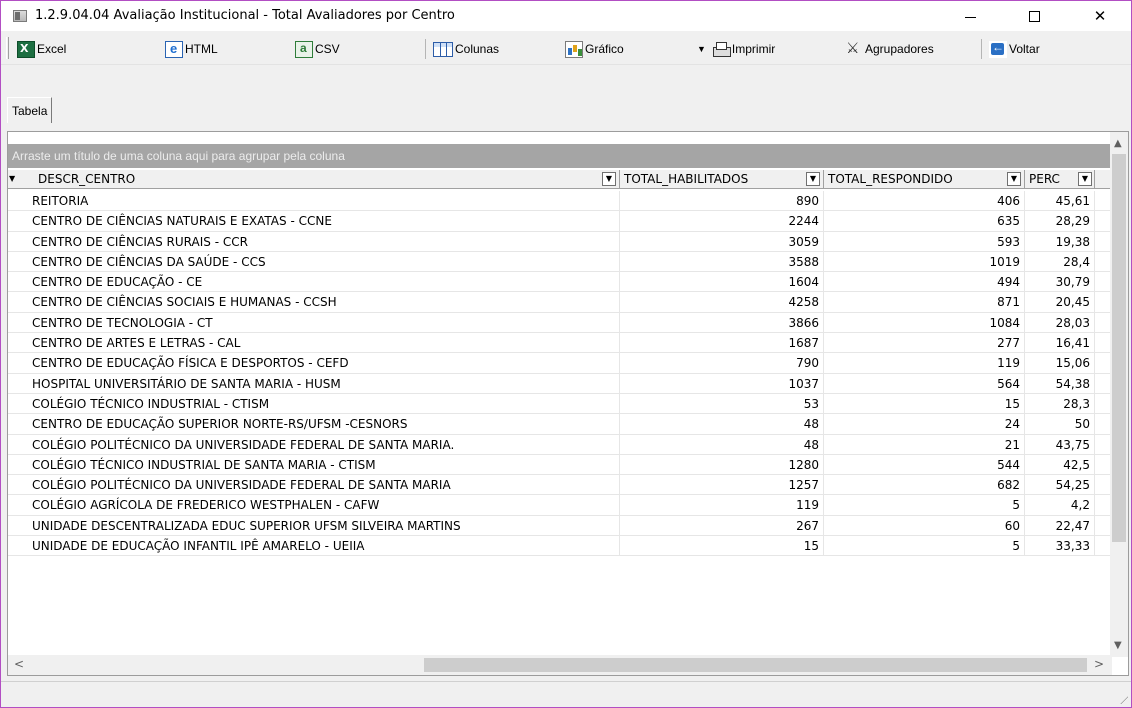 The height and width of the screenshot is (708, 1132). What do you see at coordinates (889, 49) in the screenshot?
I see `agrupadores-button: Agrupadores` at bounding box center [889, 49].